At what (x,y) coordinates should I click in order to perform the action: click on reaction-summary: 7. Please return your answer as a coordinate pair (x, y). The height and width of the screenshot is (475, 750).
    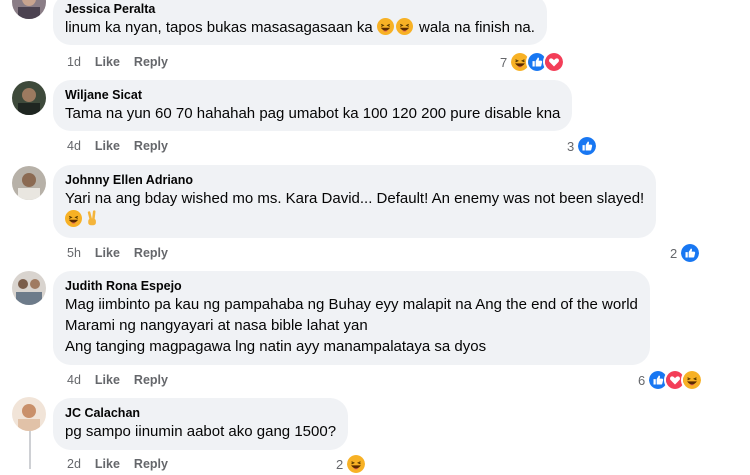
    Looking at the image, I should click on (533, 62).